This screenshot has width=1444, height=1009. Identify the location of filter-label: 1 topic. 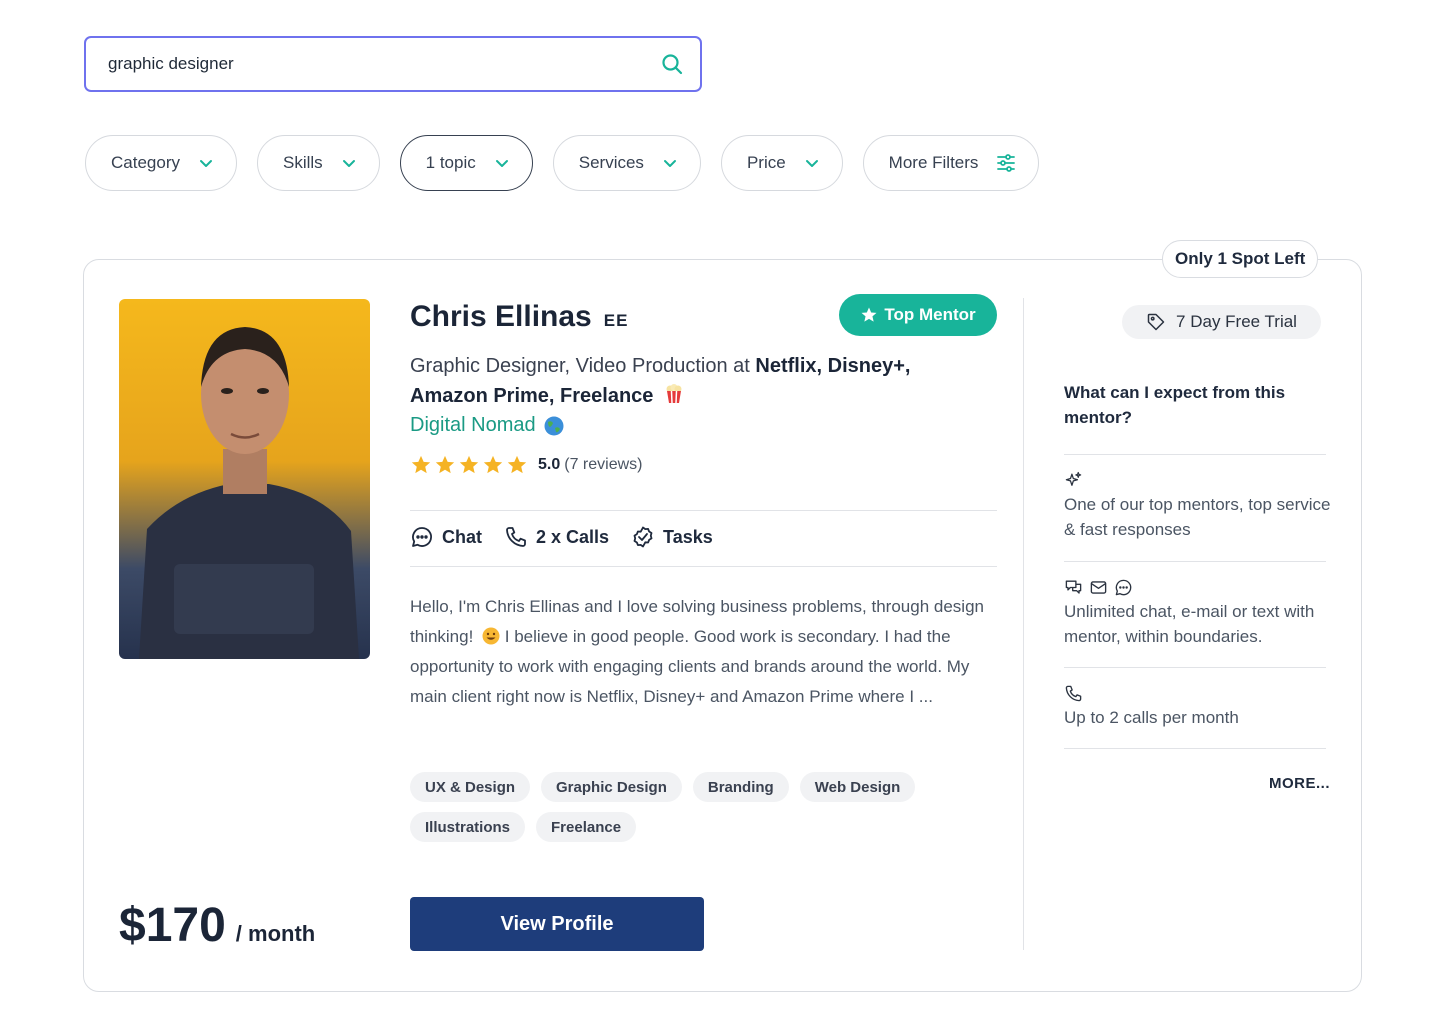
(450, 162).